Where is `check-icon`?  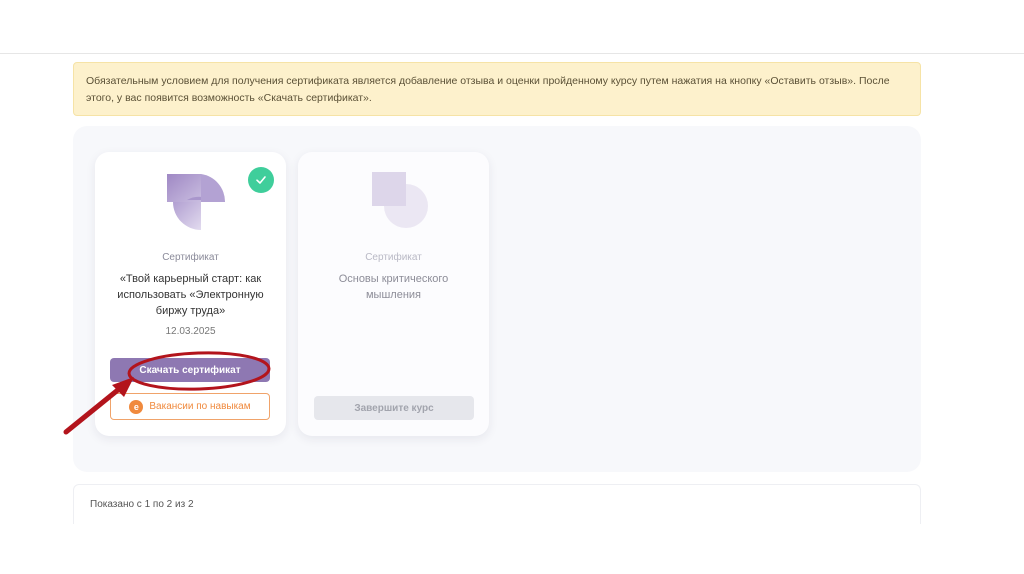 check-icon is located at coordinates (261, 180).